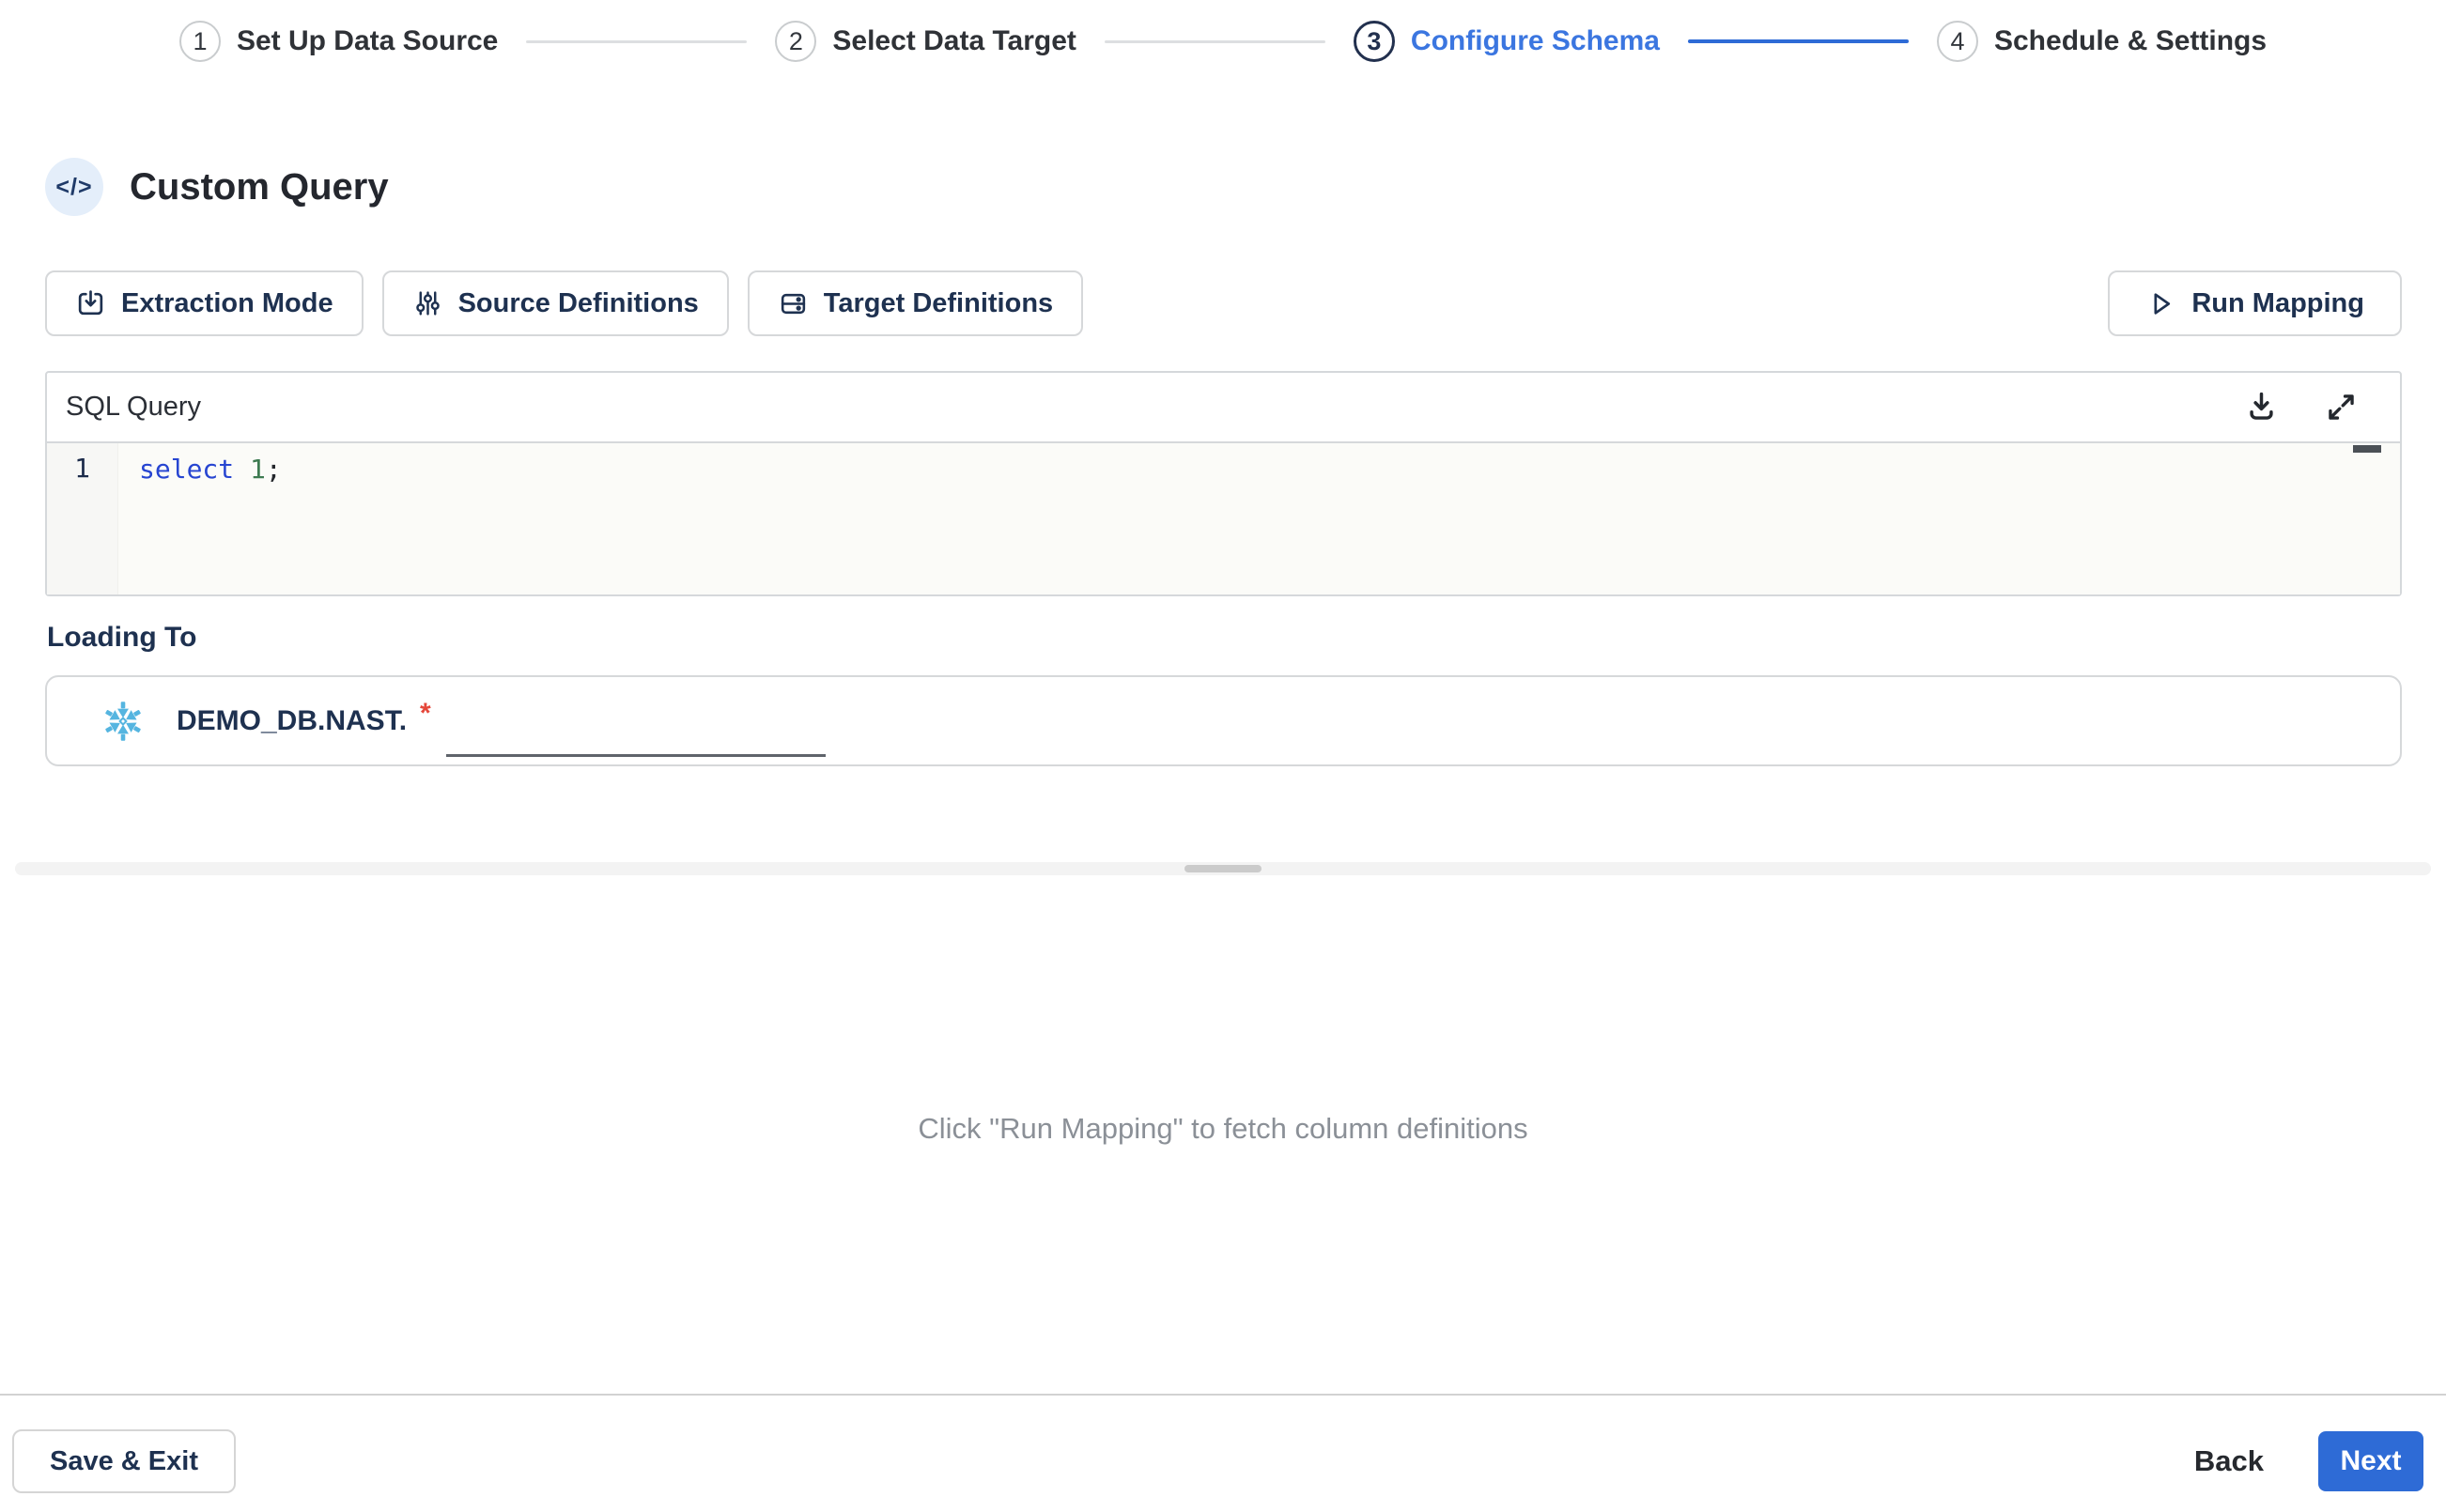 The height and width of the screenshot is (1512, 2446). Describe the element at coordinates (123, 721) in the screenshot. I see `snowflake-icon` at that location.